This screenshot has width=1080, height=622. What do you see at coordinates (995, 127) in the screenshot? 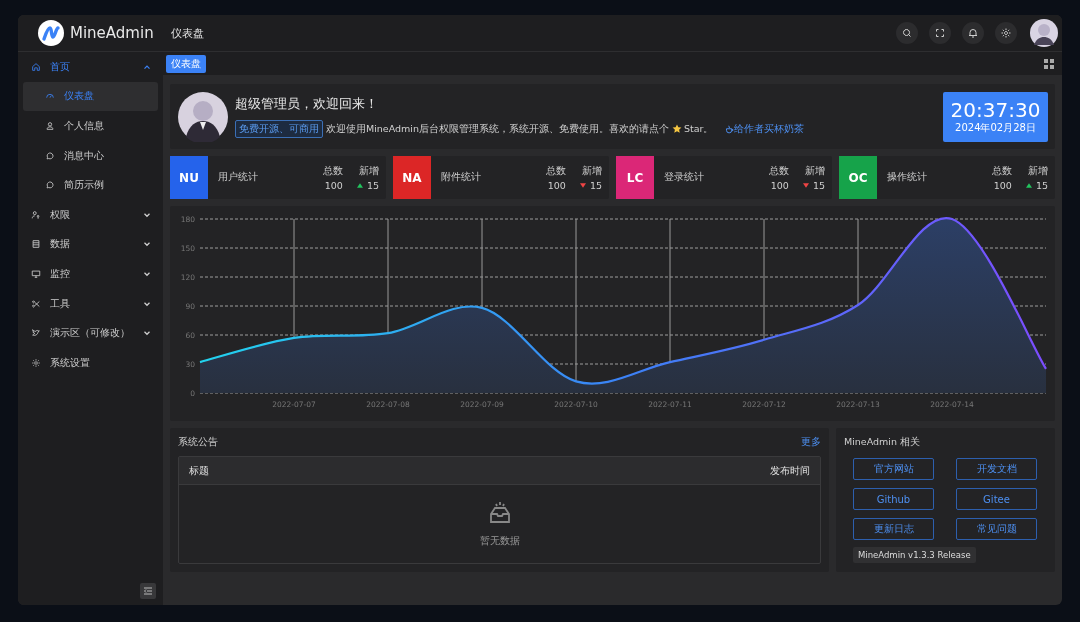
I see `clock-date: 2024年02月28日` at bounding box center [995, 127].